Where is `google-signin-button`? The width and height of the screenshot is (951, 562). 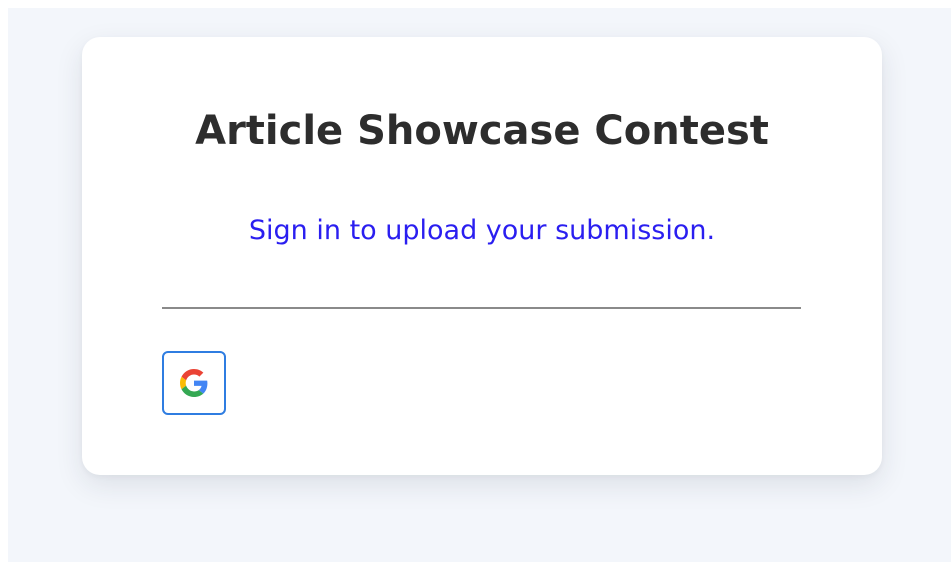 google-signin-button is located at coordinates (194, 383).